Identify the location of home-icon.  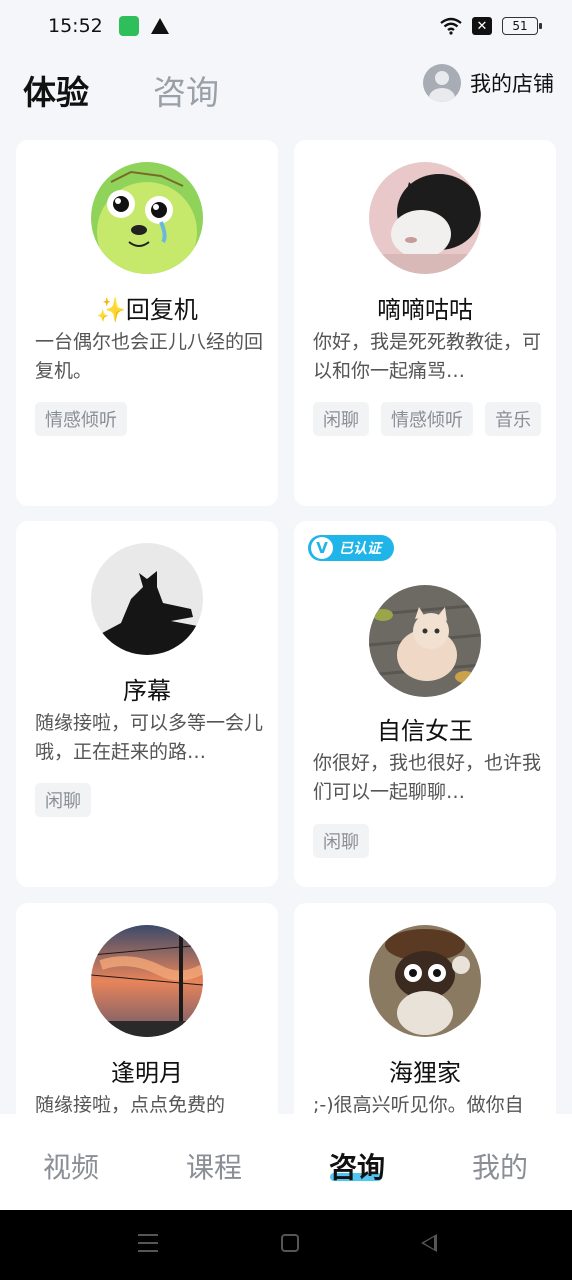
(290, 1243).